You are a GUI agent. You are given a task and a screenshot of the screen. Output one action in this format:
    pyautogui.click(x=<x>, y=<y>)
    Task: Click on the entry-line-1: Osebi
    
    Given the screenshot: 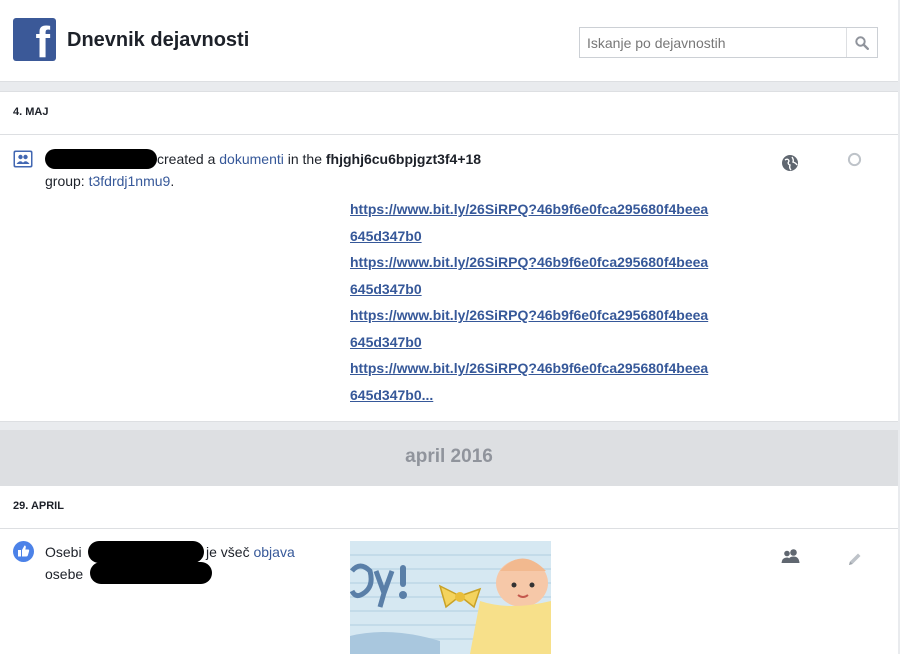 What is the action you would take?
    pyautogui.click(x=63, y=552)
    